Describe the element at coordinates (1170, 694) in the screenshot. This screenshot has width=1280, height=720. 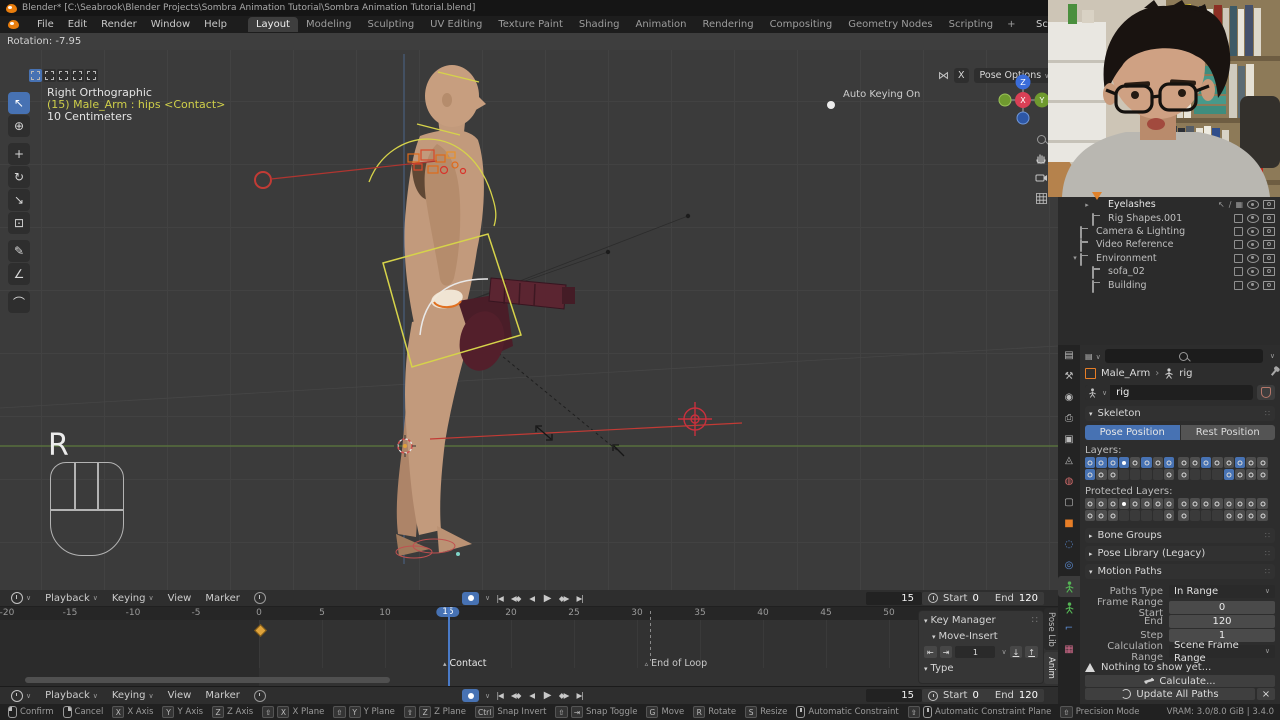
I see `update-all-paths-button: Update All Paths` at that location.